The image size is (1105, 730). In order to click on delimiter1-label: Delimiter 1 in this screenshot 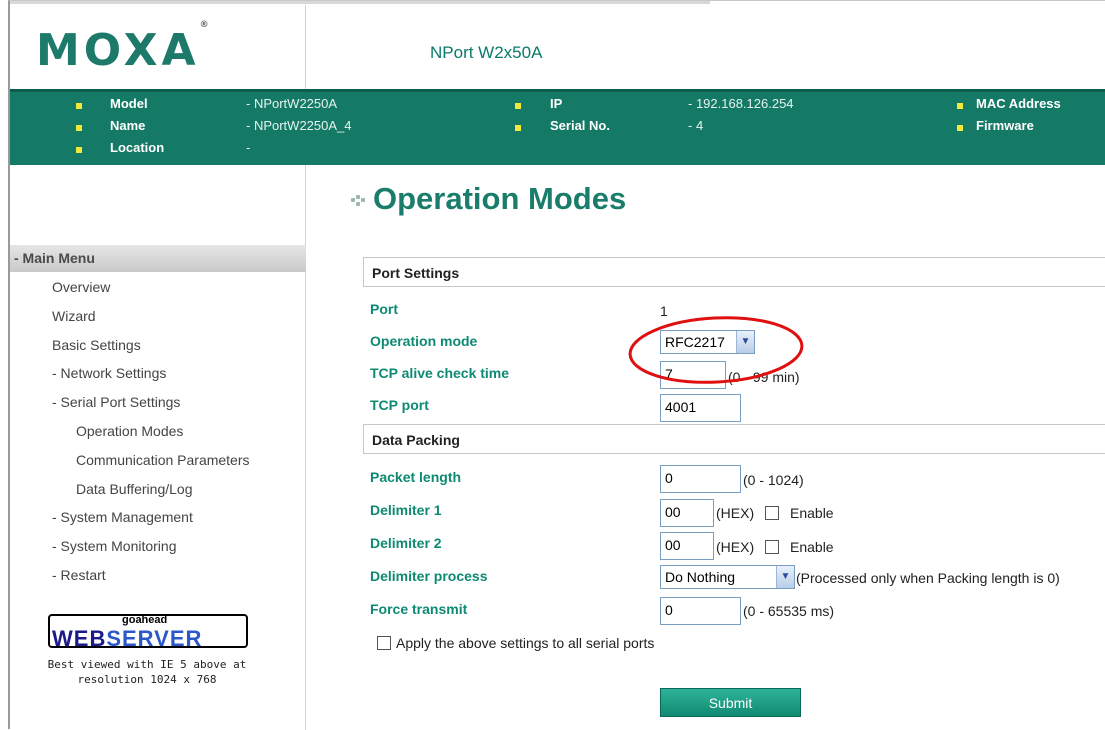, I will do `click(406, 510)`.